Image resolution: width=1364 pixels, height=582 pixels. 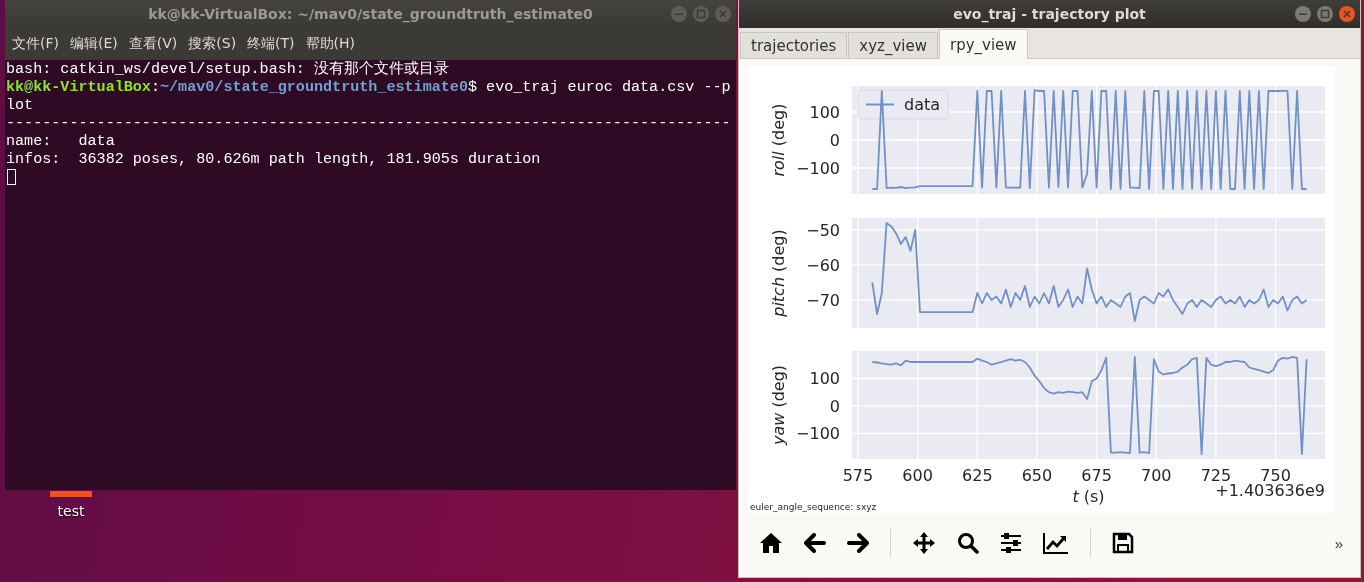 I want to click on search-icon, so click(x=968, y=543).